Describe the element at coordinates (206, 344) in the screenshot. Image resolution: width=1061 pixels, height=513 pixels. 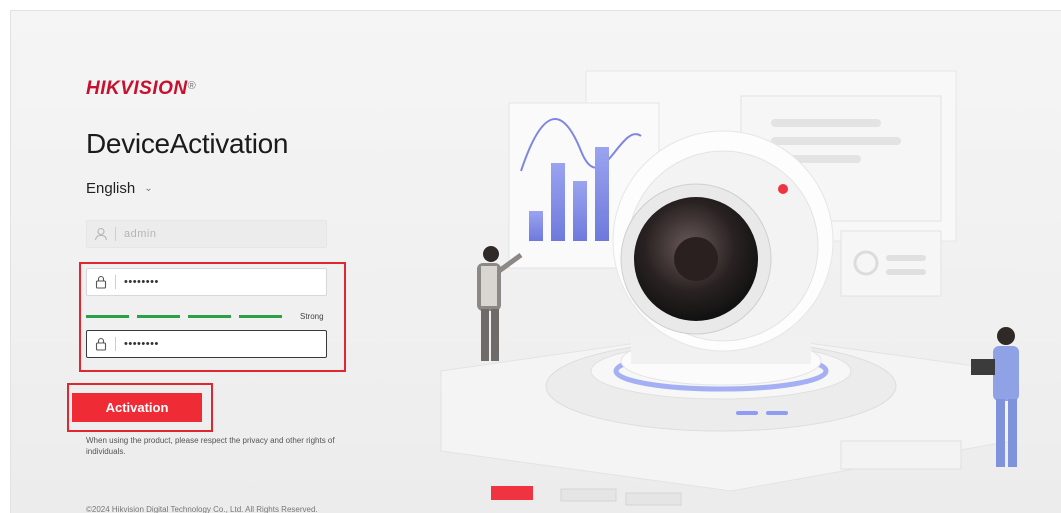
I see `confirm-password-field: ••••••••` at that location.